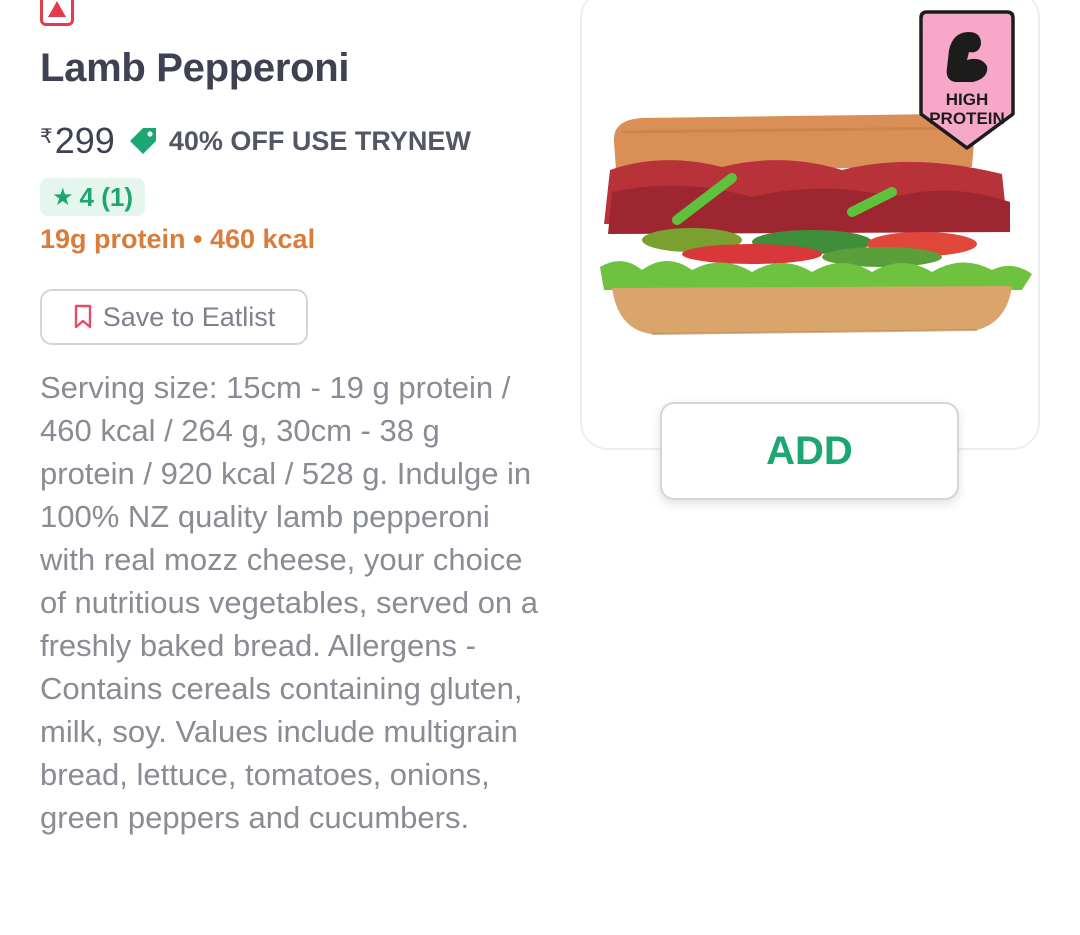  What do you see at coordinates (189, 316) in the screenshot?
I see `save-to-eatlist-label: Save to Eatlist` at bounding box center [189, 316].